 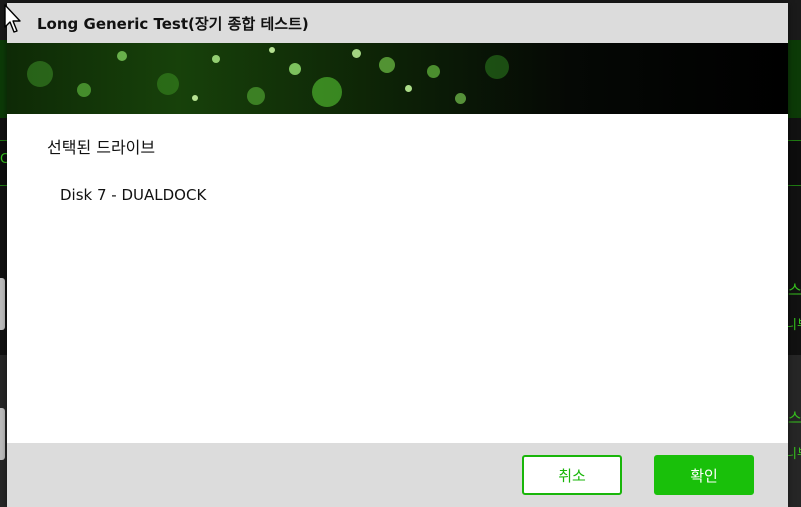 I want to click on dialog-banner-image, so click(x=397, y=78).